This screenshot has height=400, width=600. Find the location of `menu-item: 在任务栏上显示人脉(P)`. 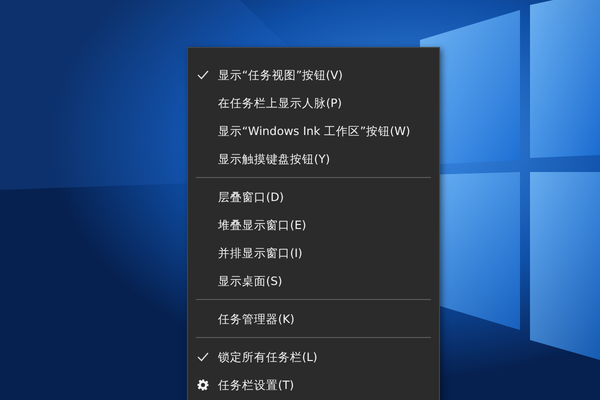

menu-item: 在任务栏上显示人脉(P) is located at coordinates (313, 103).